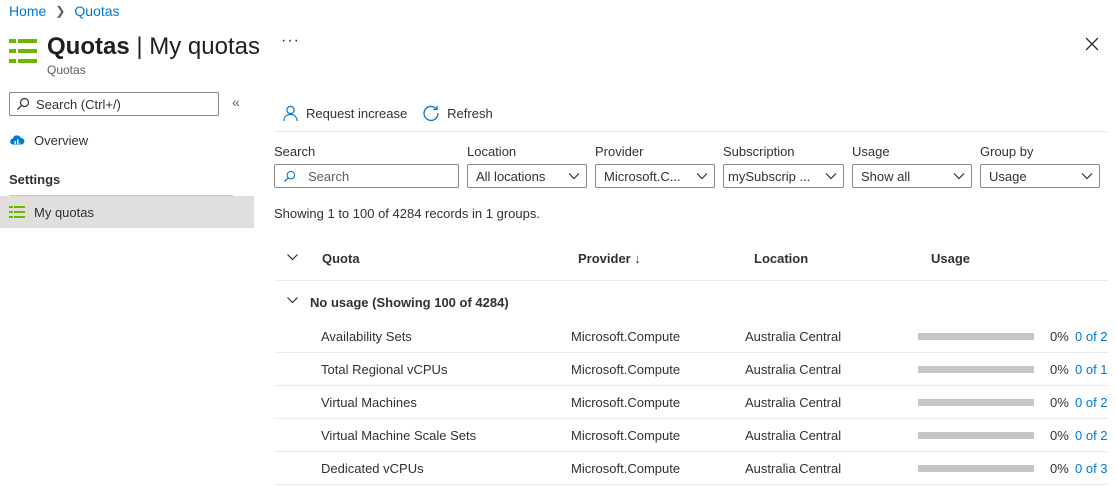 Image resolution: width=1116 pixels, height=487 pixels. I want to click on filter-location: Location All locations, so click(527, 166).